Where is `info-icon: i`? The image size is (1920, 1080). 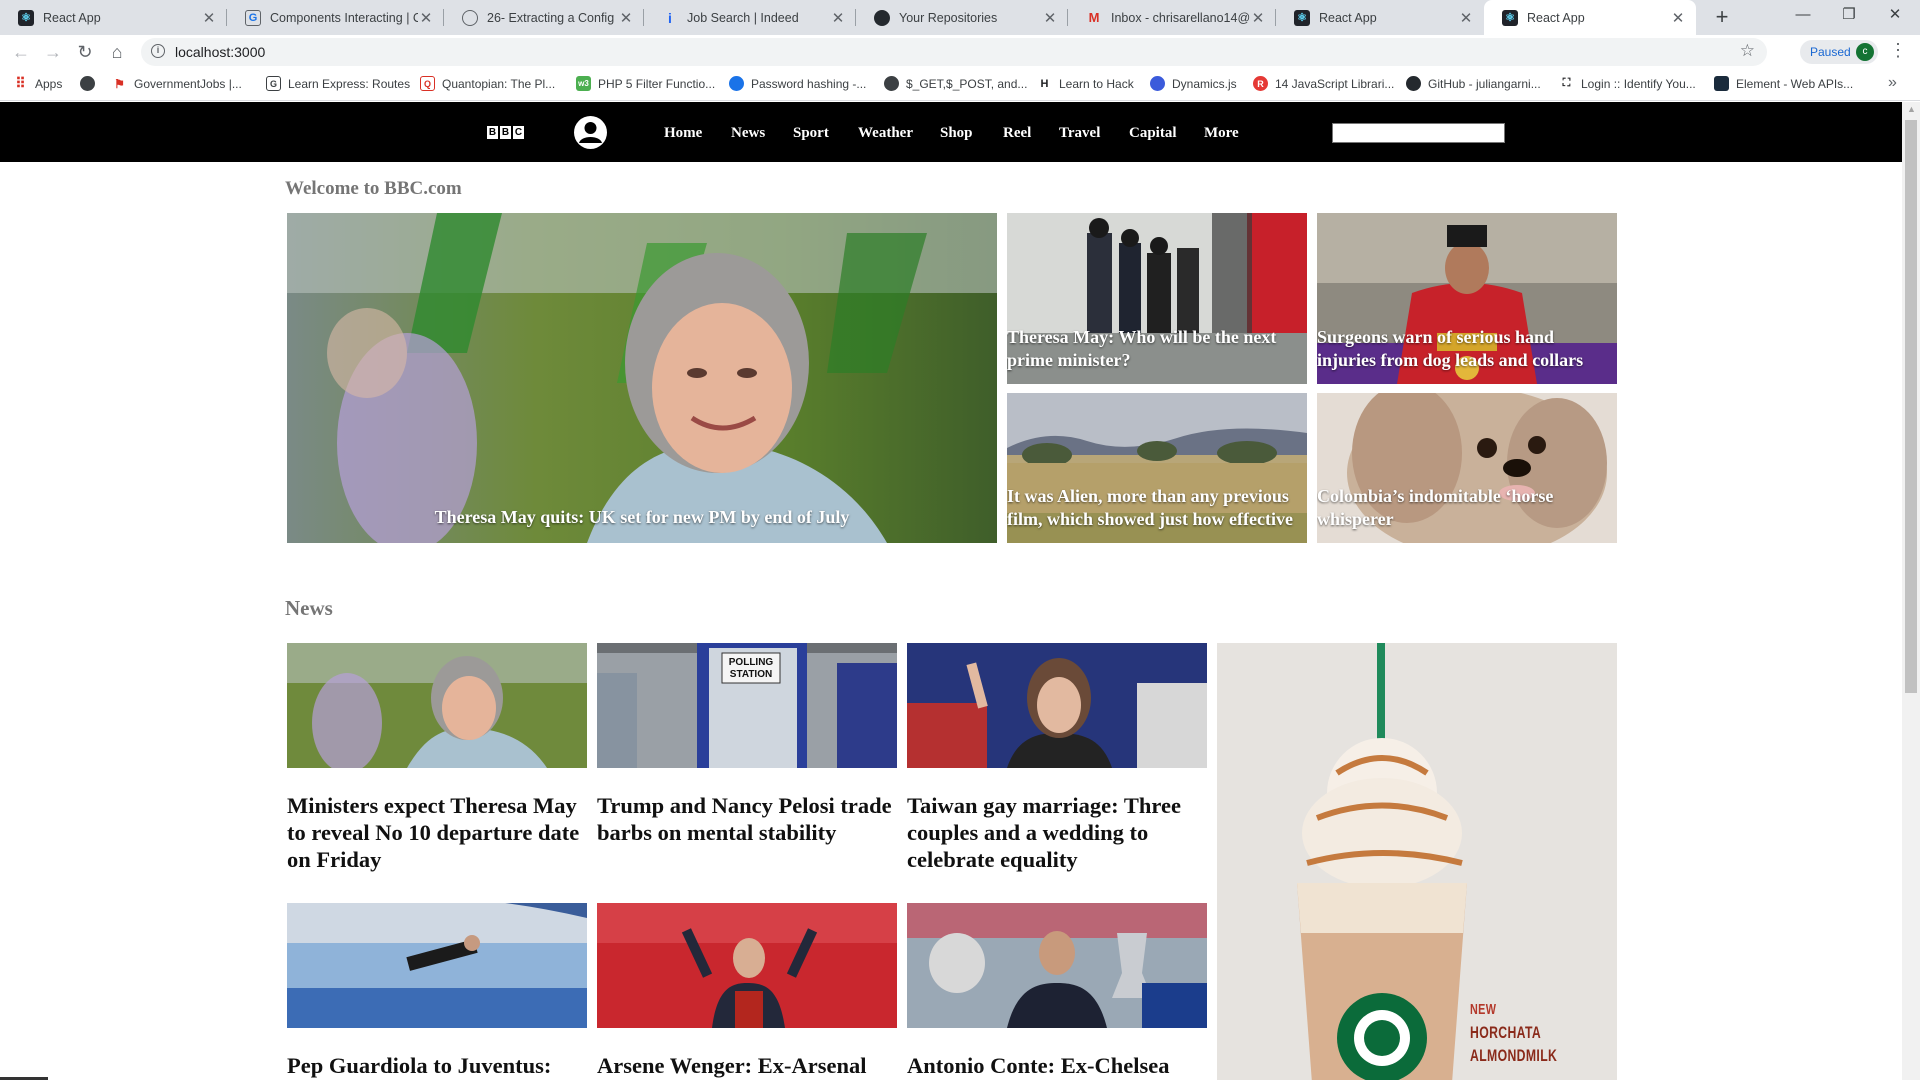
info-icon: i is located at coordinates (158, 51).